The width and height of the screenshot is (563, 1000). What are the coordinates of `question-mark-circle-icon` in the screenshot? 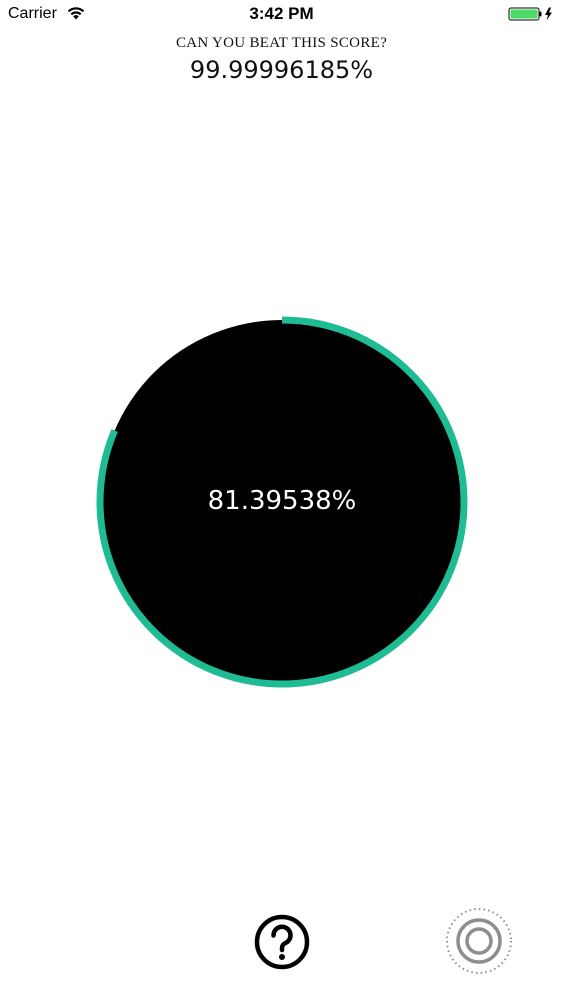 It's located at (282, 942).